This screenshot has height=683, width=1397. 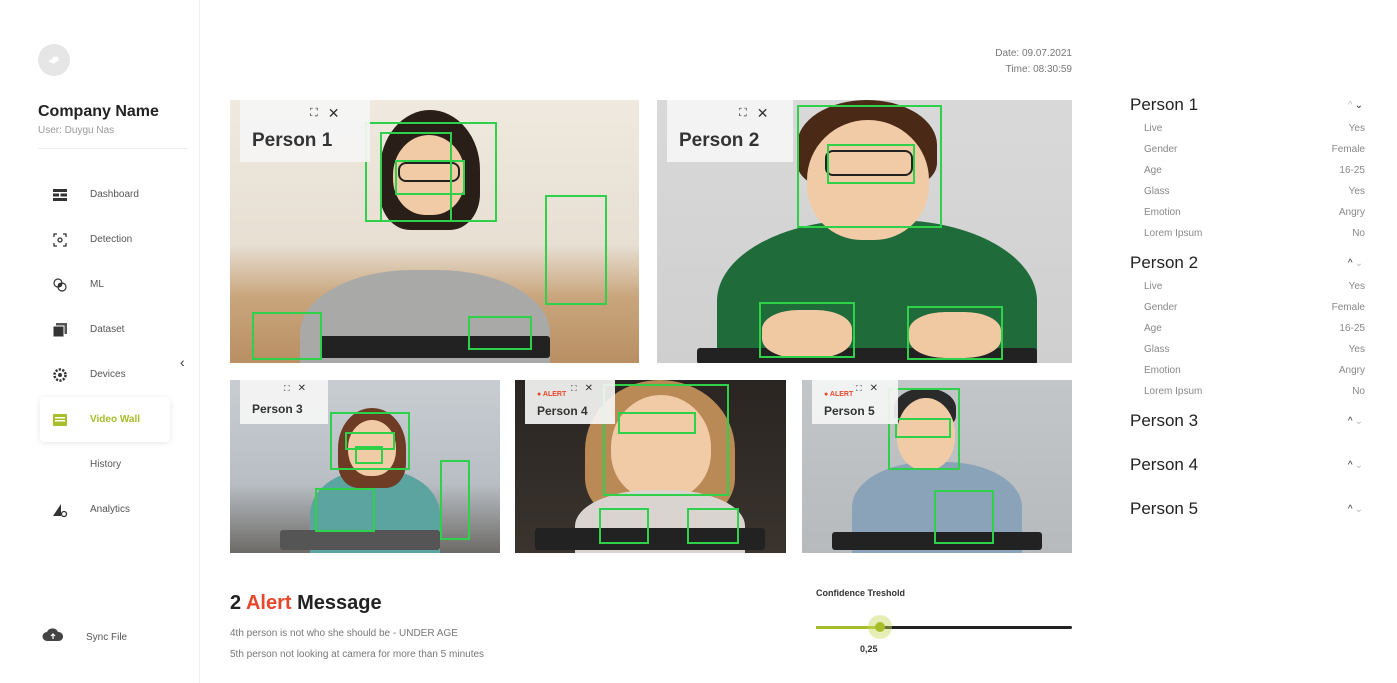 I want to click on sync-file-button: Sync File, so click(x=84, y=637).